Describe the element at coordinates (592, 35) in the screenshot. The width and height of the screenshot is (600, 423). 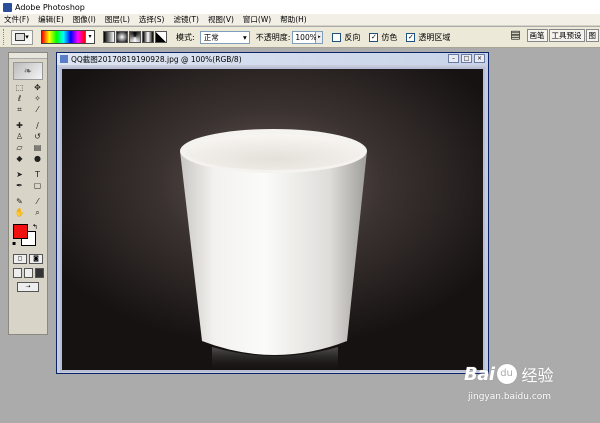
I see `tab-more: 图` at that location.